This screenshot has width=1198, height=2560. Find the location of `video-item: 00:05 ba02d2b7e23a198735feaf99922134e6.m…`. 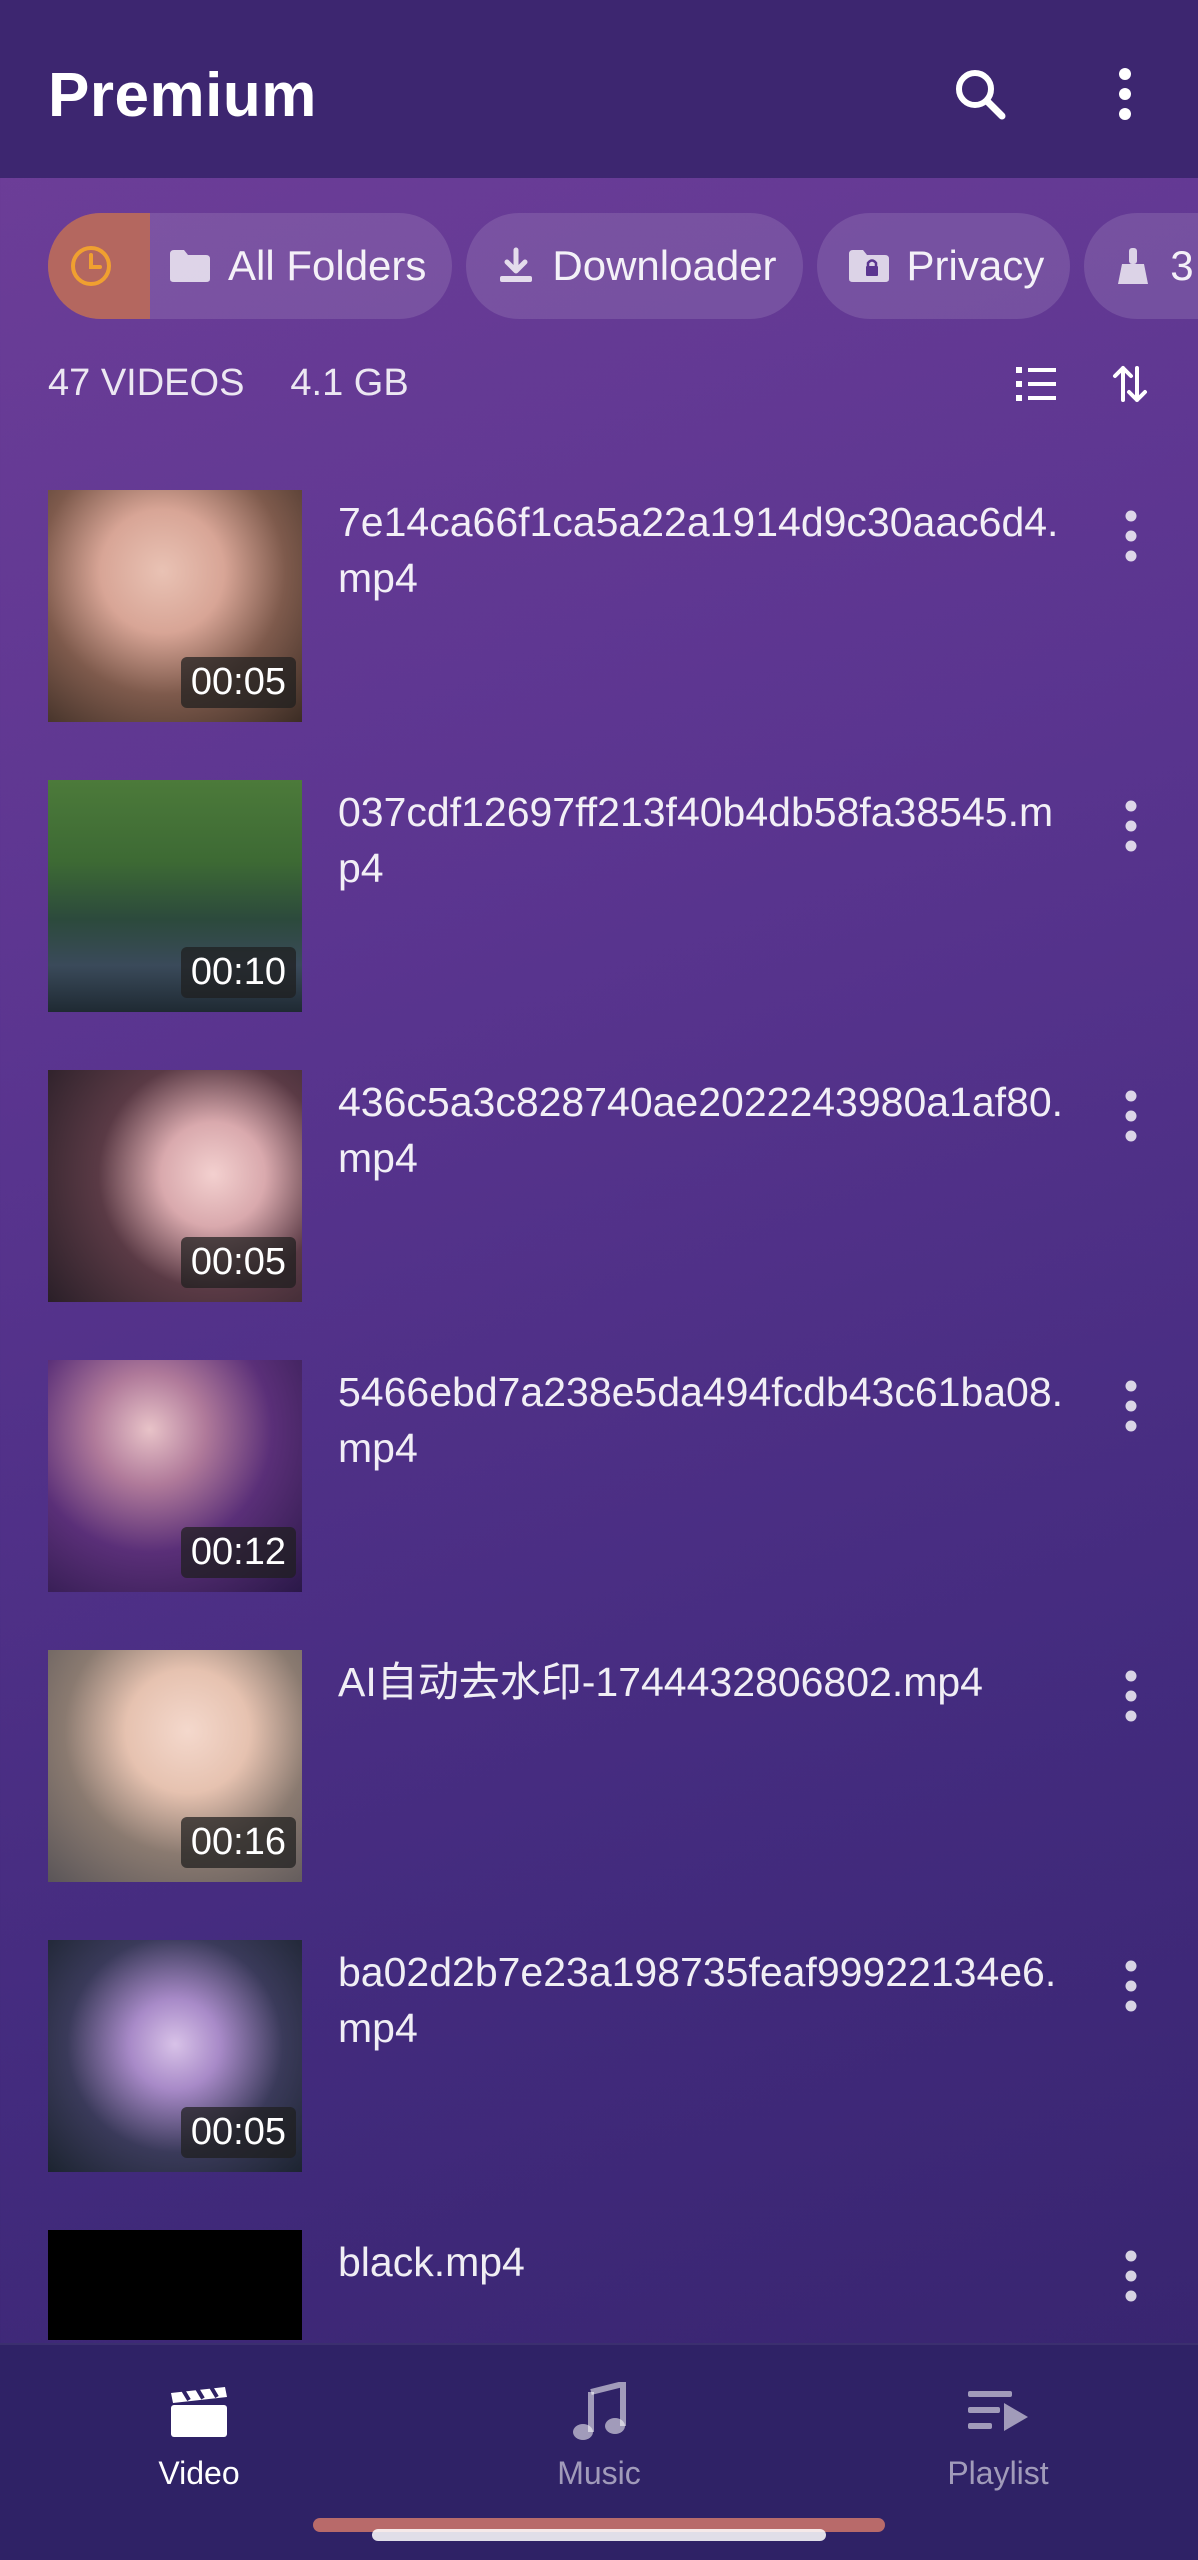

video-item: 00:05 ba02d2b7e23a198735feaf99922134e6.m… is located at coordinates (599, 2056).